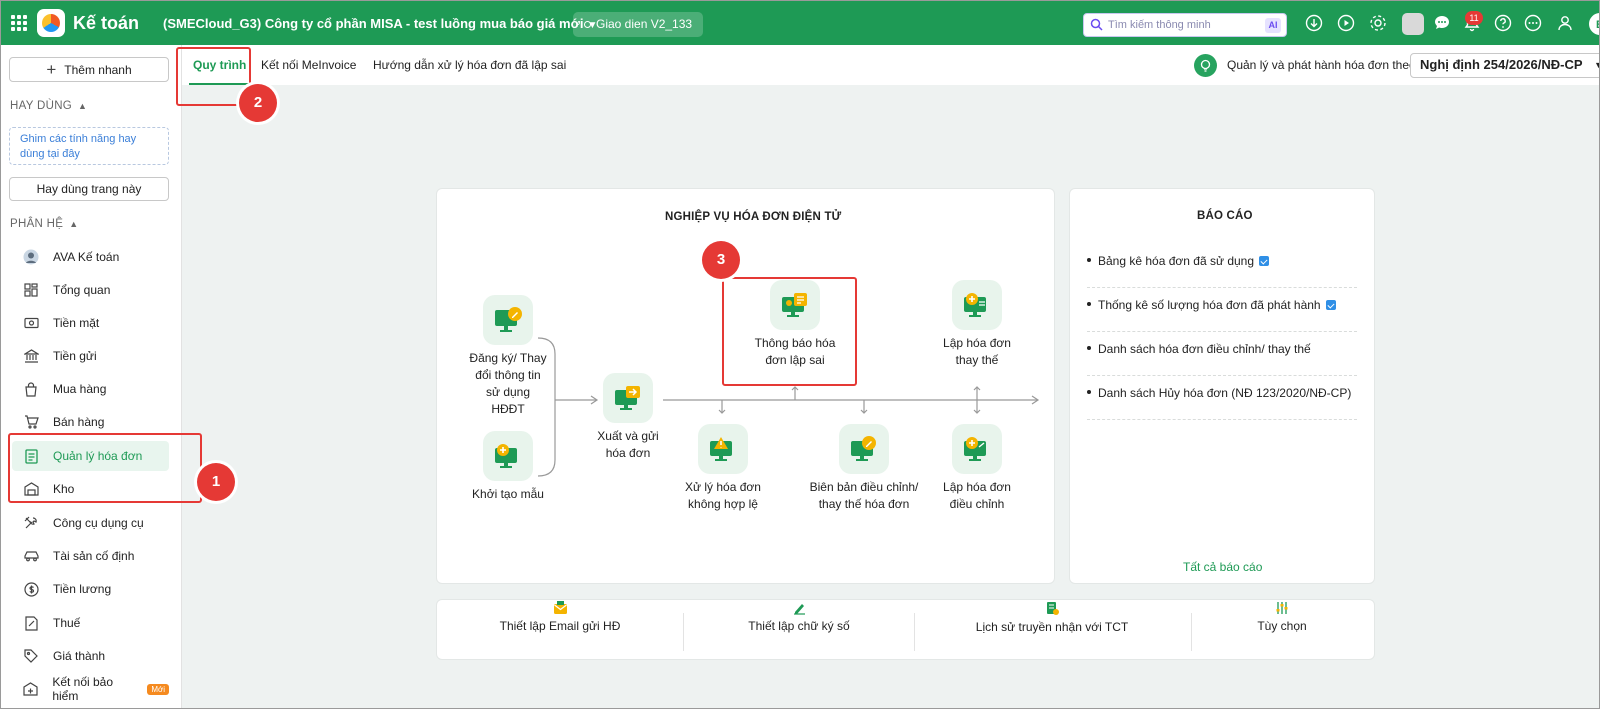 Image resolution: width=1600 pixels, height=709 pixels. What do you see at coordinates (1222, 567) in the screenshot?
I see `all-reports-link: Tất cả báo cáo` at bounding box center [1222, 567].